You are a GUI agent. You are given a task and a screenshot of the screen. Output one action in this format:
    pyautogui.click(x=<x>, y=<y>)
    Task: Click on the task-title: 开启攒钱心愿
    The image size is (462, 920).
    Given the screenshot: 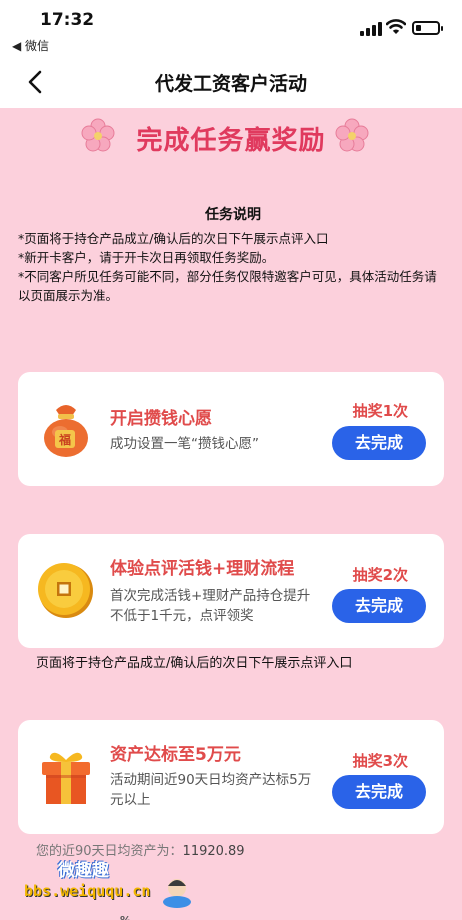 What is the action you would take?
    pyautogui.click(x=161, y=419)
    